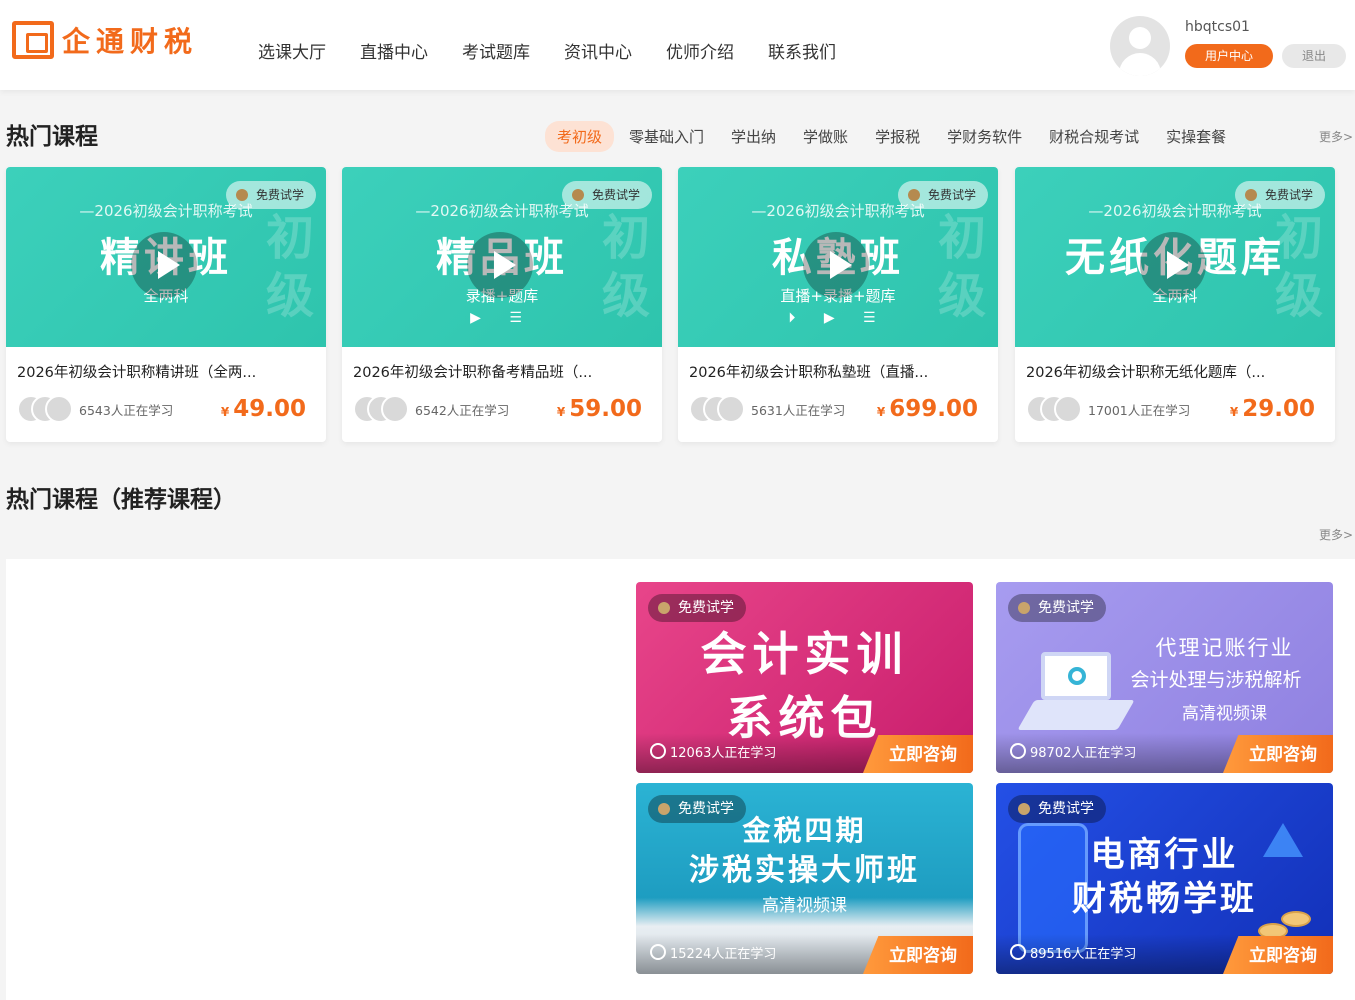 The image size is (1355, 1000). I want to click on recommended-more-link: 更多>, so click(1336, 534).